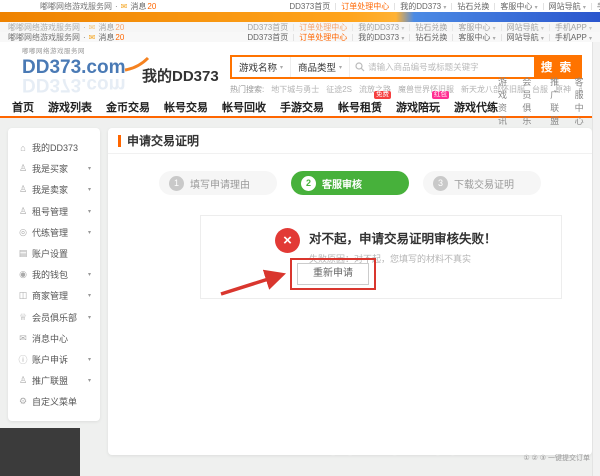 The height and width of the screenshot is (476, 600). I want to click on game-filter-dropdown: 游戏名称 ▾, so click(262, 67).